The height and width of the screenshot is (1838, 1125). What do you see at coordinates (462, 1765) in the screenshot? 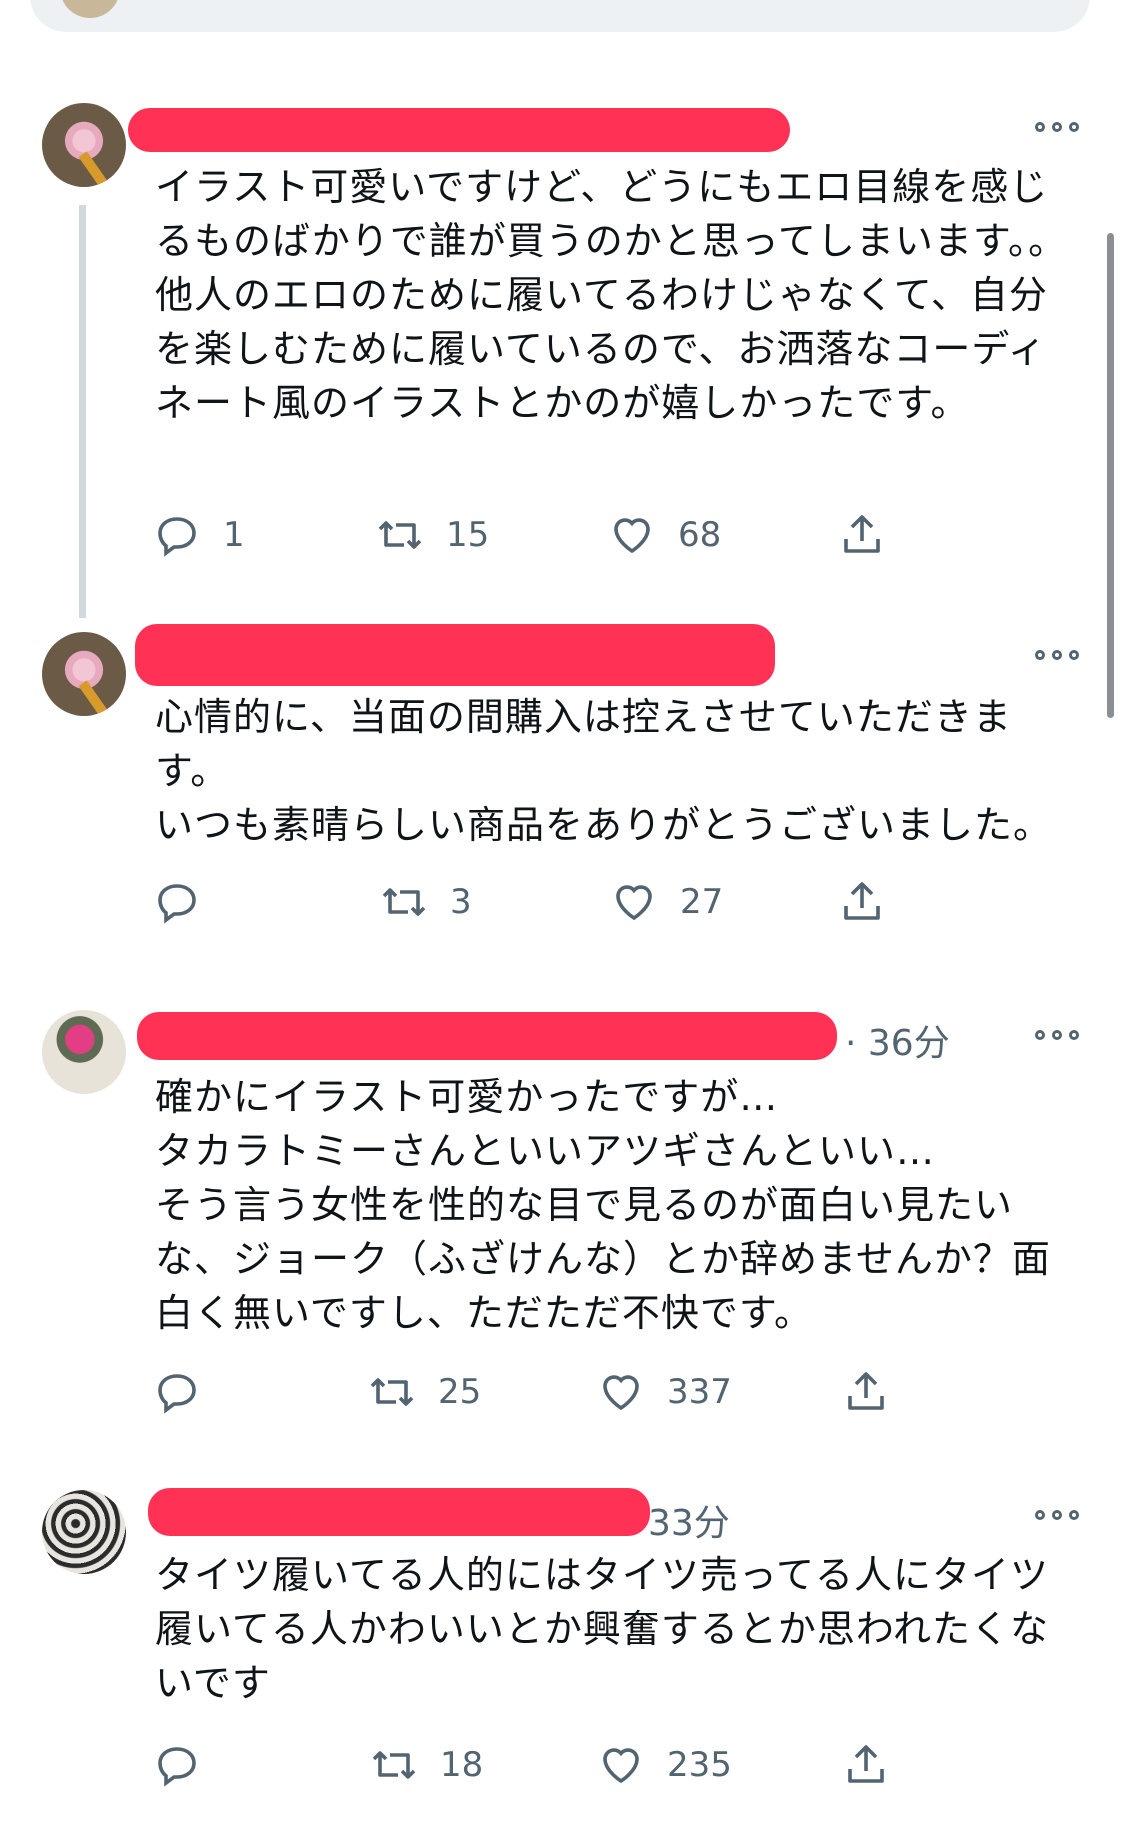
I see `retweet-count: 18` at bounding box center [462, 1765].